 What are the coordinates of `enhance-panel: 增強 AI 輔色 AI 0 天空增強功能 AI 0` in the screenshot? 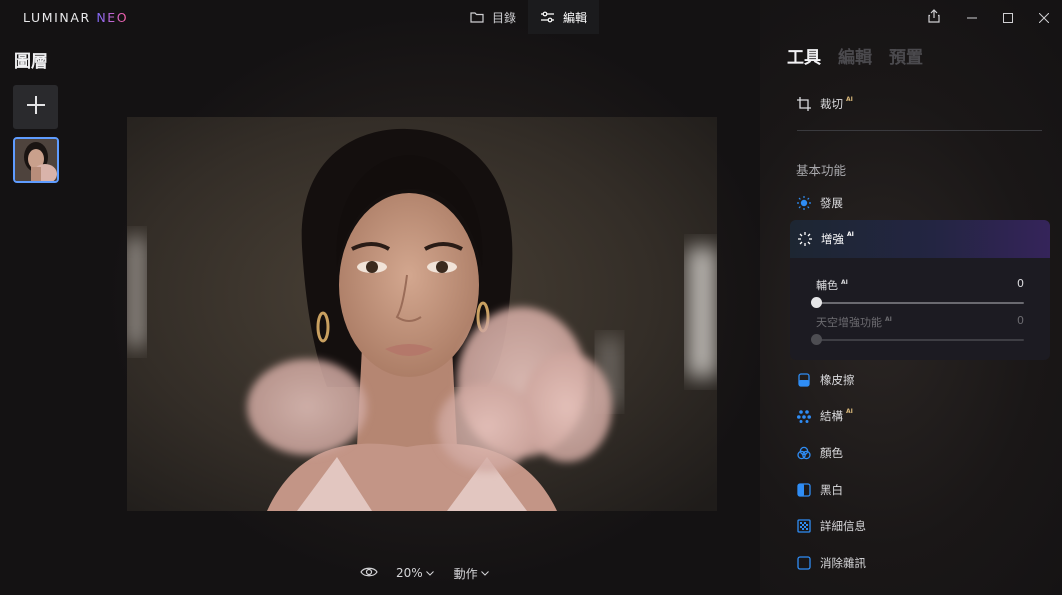 It's located at (920, 290).